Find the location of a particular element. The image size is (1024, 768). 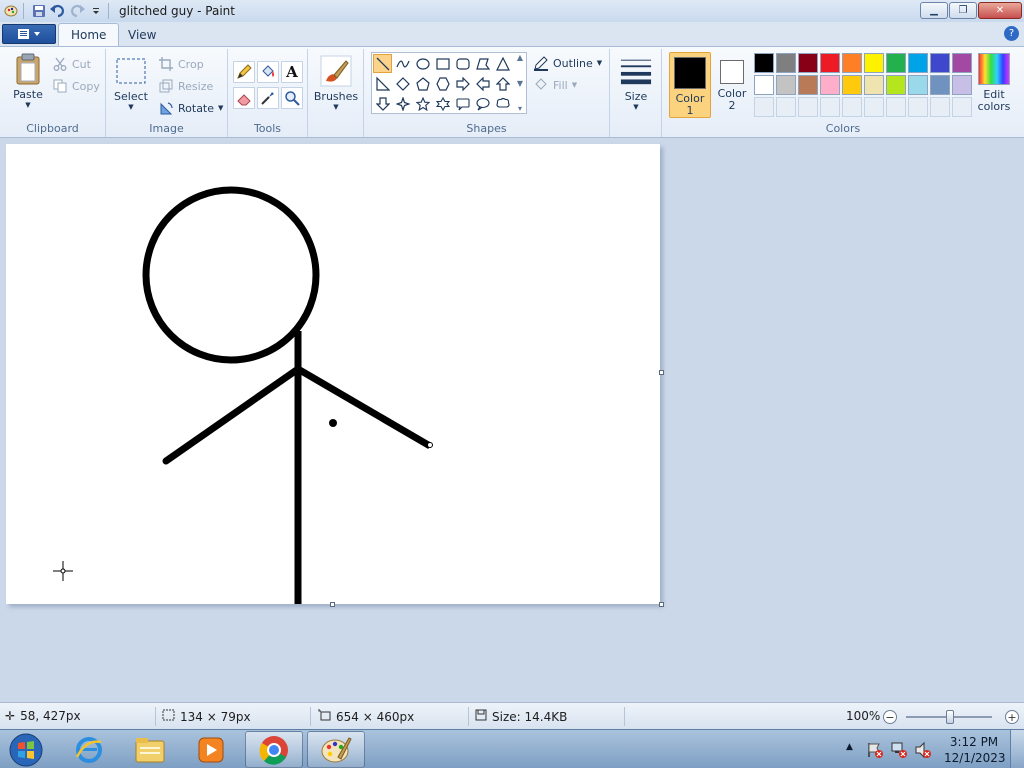

edit-colors-button: Edit colors is located at coordinates (994, 83).